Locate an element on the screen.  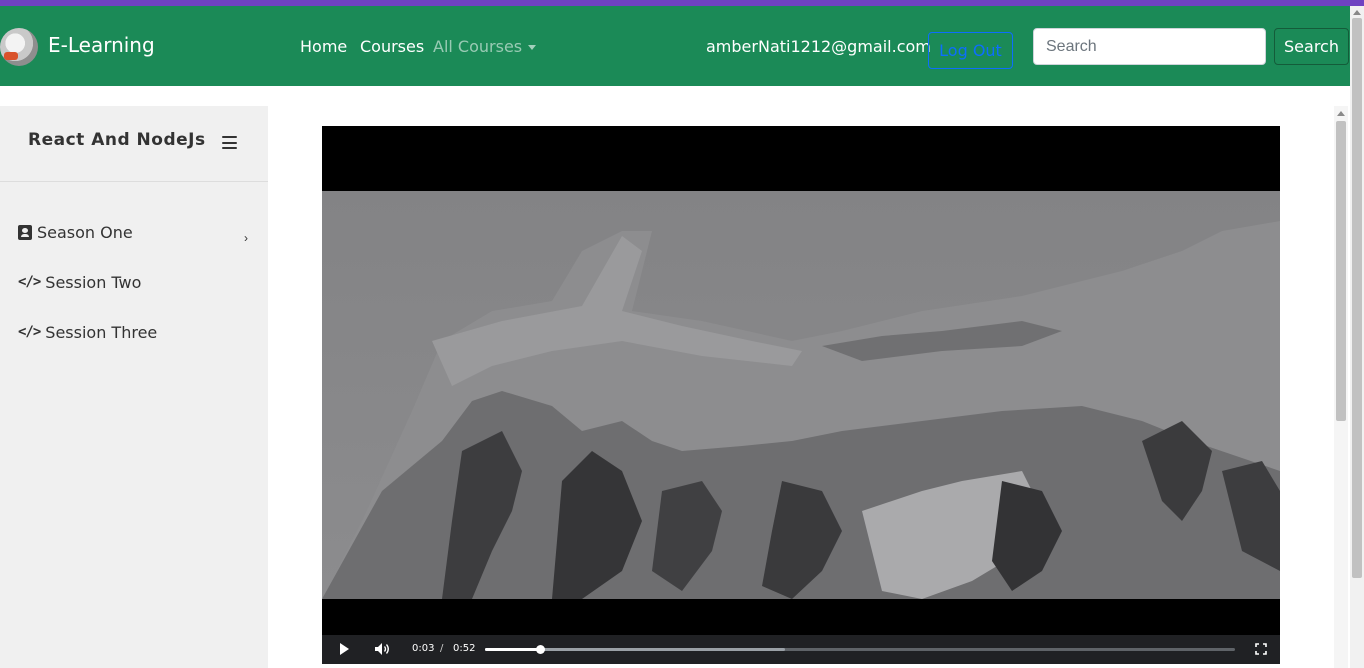
contact-book-icon is located at coordinates (25, 232).